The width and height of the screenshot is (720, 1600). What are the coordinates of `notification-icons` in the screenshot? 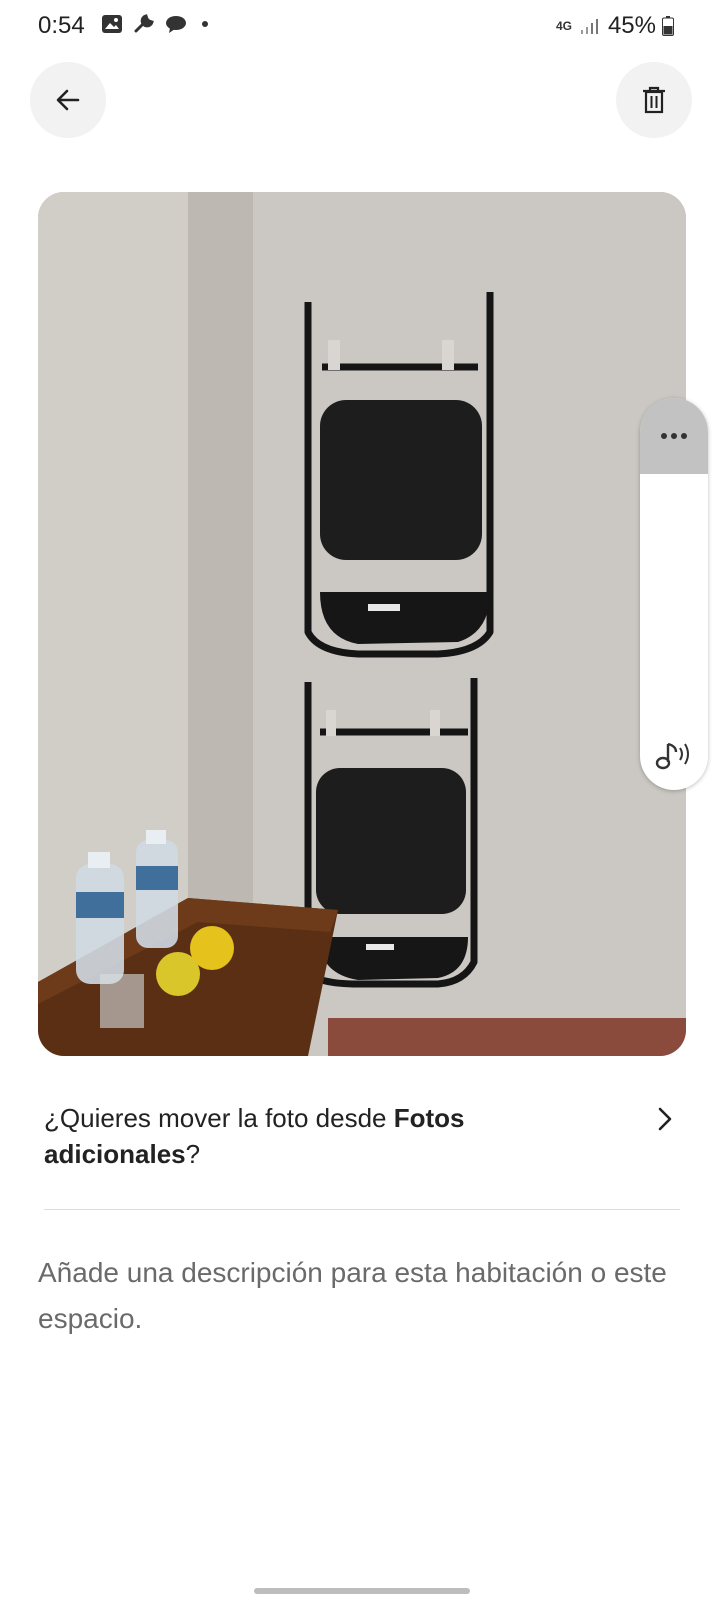 It's located at (154, 24).